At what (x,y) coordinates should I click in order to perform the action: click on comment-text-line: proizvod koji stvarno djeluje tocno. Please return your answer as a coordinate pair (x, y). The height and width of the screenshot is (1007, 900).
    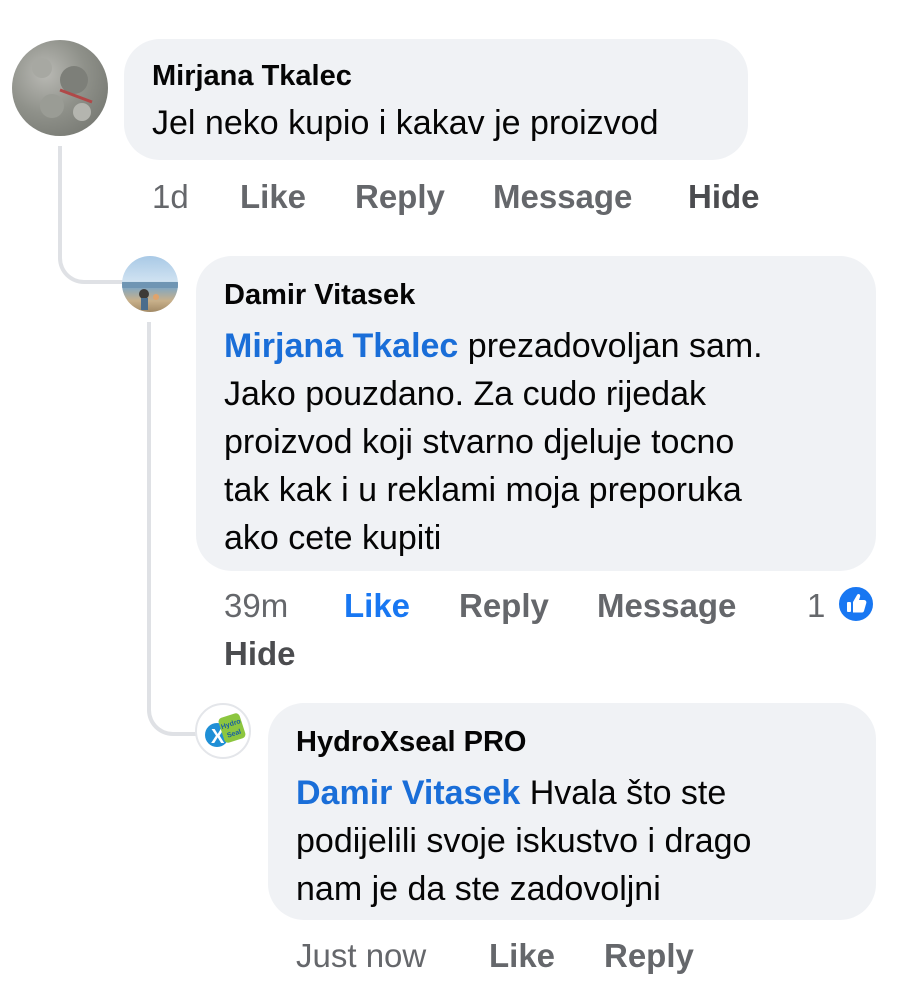
    Looking at the image, I should click on (479, 442).